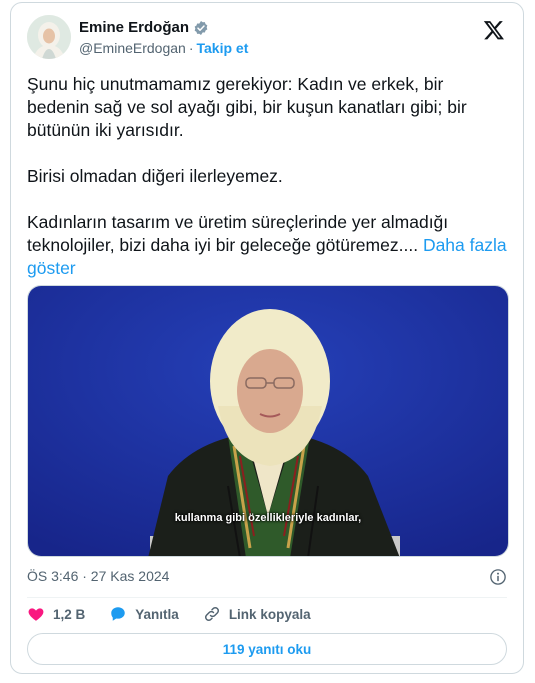 This screenshot has height=683, width=535. Describe the element at coordinates (163, 37) in the screenshot. I see `author-info: Emine Erdoğan @EmineErdogan · Takip et` at that location.